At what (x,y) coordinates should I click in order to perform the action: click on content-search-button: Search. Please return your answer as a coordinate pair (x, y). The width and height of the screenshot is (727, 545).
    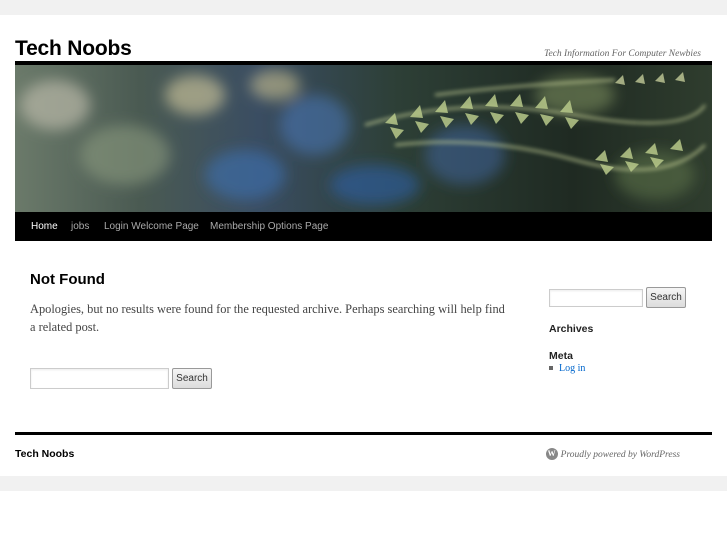
    Looking at the image, I should click on (192, 378).